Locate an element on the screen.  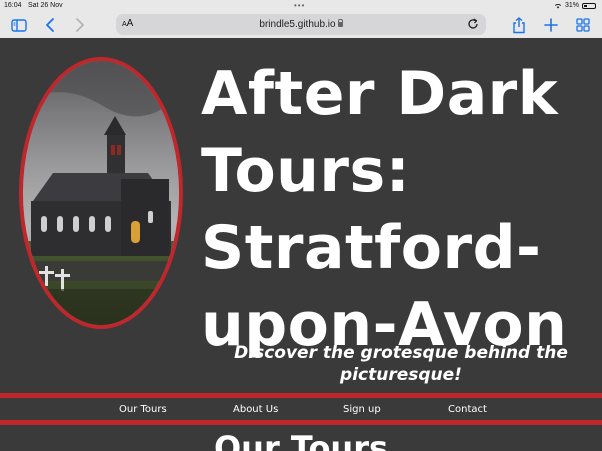
plus-icon is located at coordinates (551, 25).